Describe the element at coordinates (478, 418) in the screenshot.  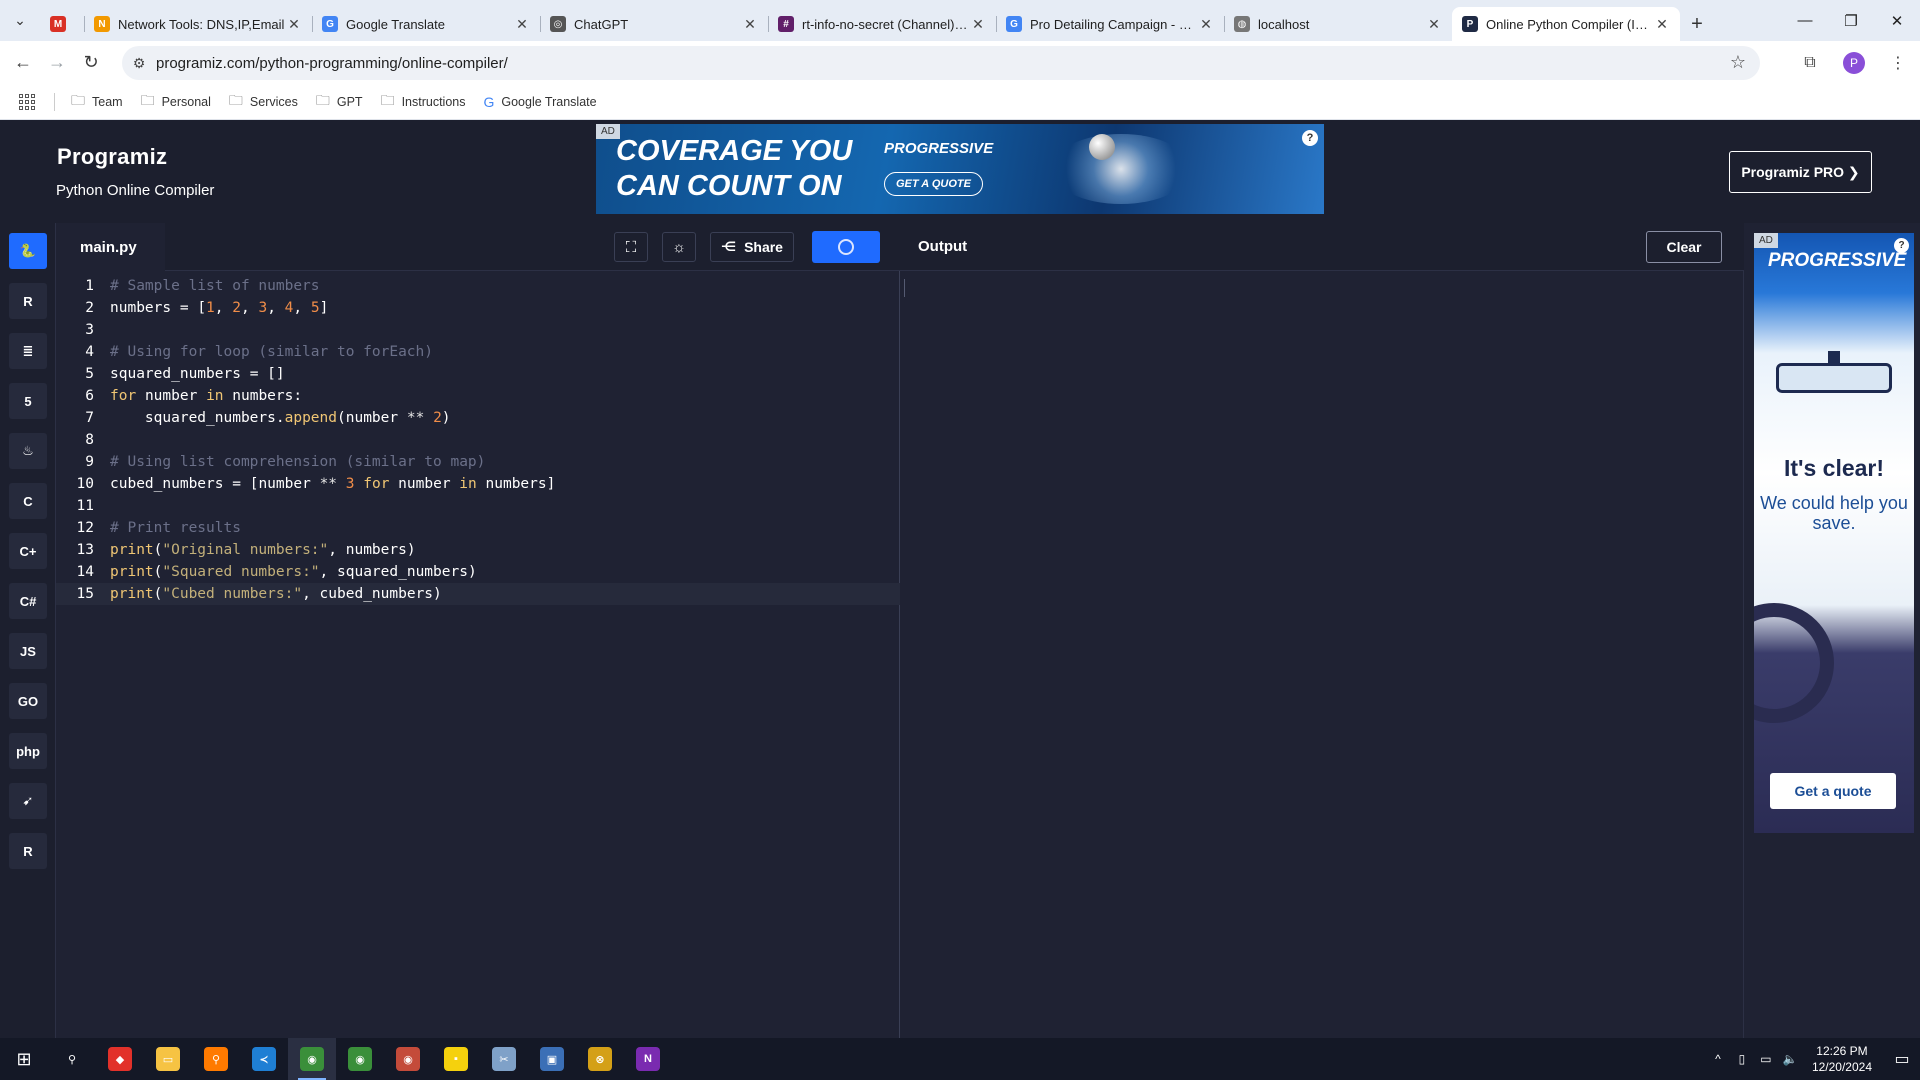
I see `code-line: 7 squared_numbers.append(number ** 2)` at that location.